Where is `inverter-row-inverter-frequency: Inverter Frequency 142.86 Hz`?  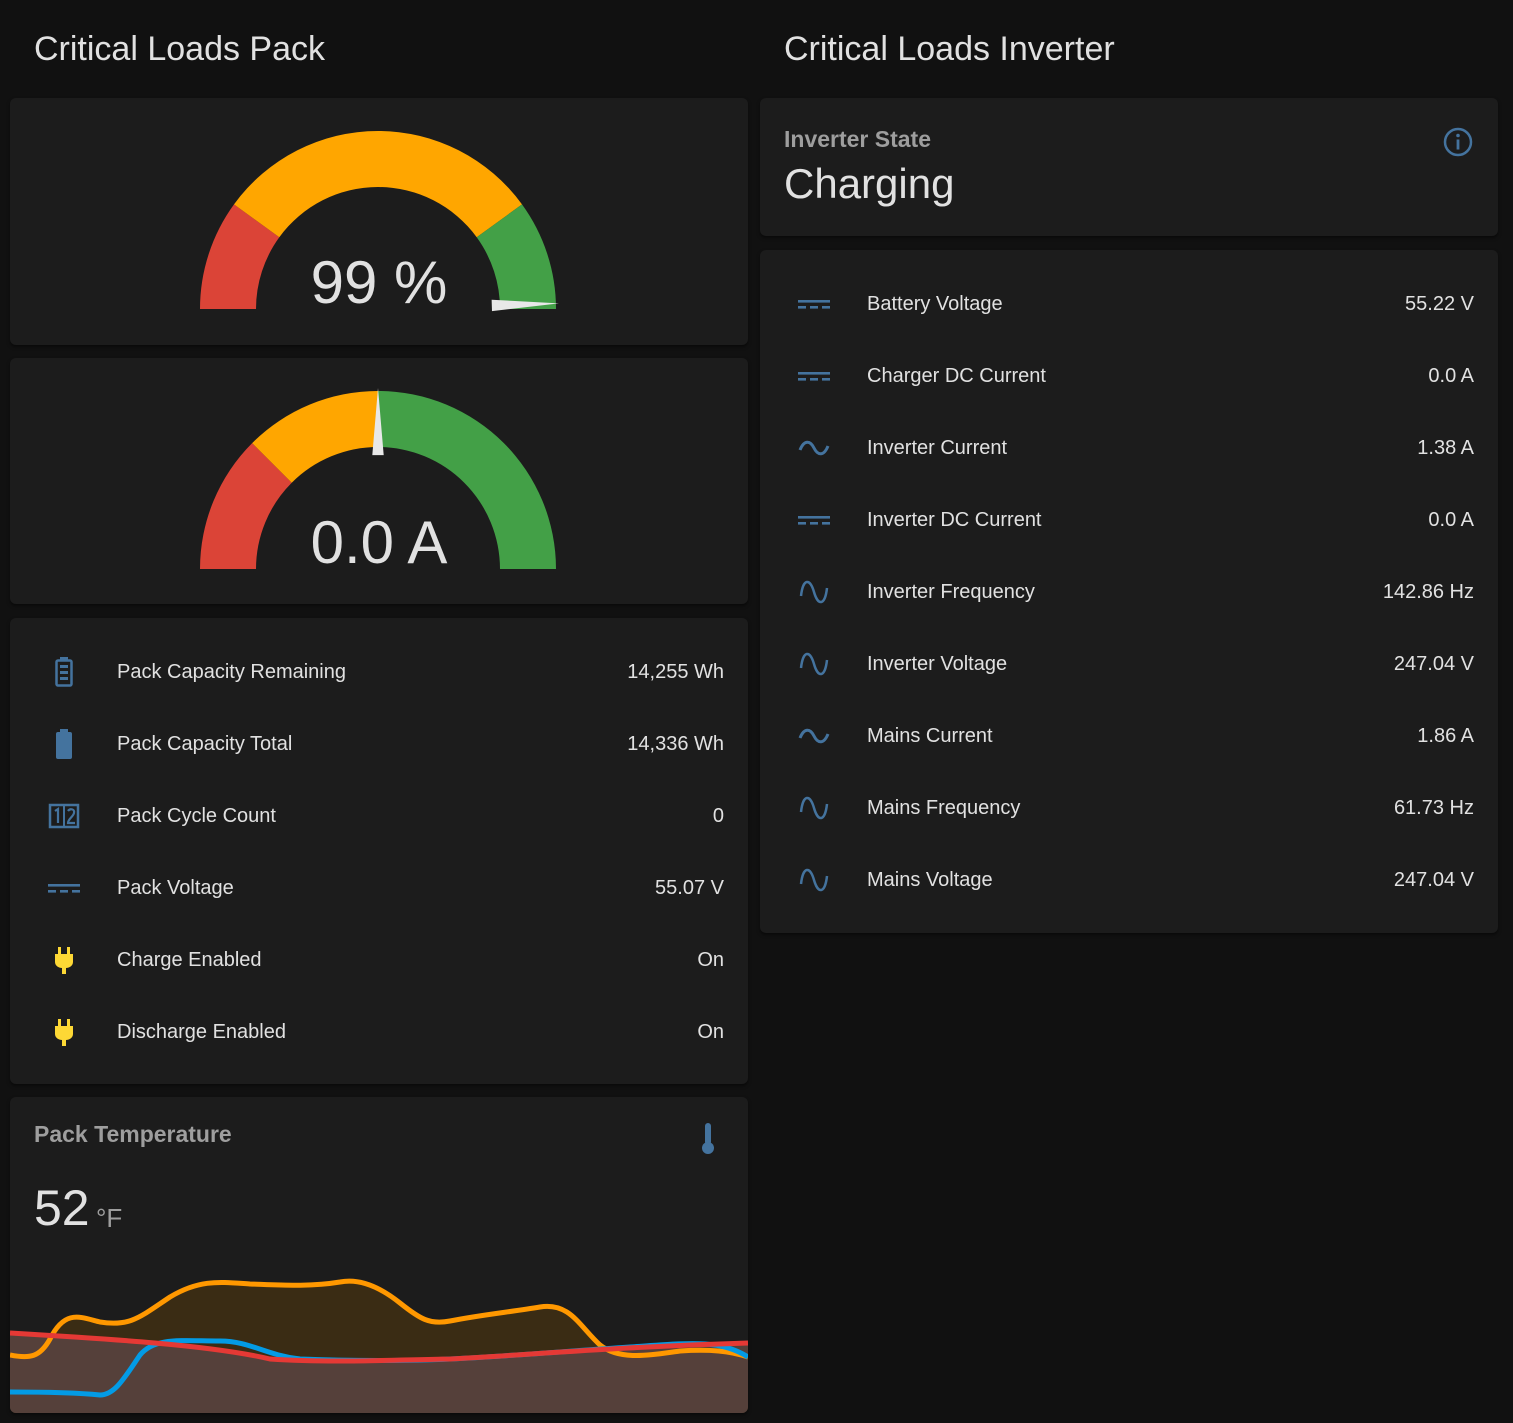
inverter-row-inverter-frequency: Inverter Frequency 142.86 Hz is located at coordinates (1129, 592).